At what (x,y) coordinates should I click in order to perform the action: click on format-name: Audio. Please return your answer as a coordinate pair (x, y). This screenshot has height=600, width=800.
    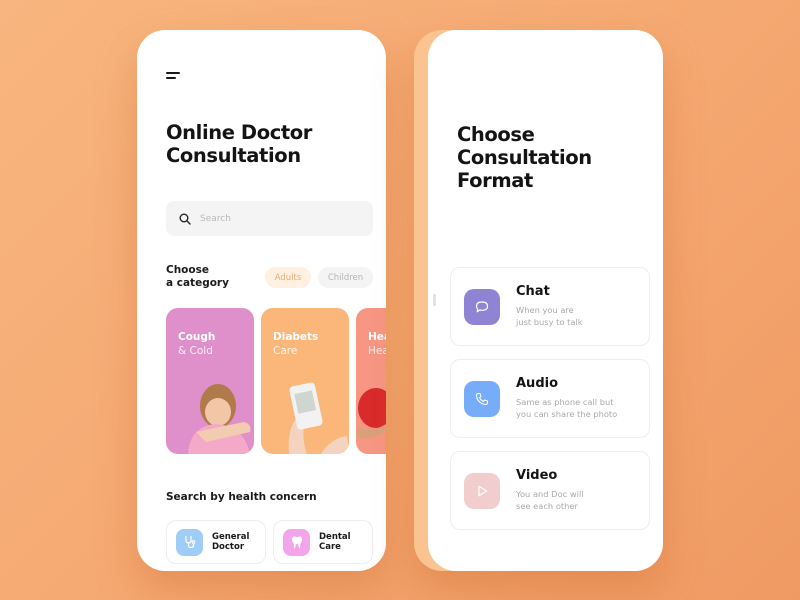
    Looking at the image, I should click on (537, 383).